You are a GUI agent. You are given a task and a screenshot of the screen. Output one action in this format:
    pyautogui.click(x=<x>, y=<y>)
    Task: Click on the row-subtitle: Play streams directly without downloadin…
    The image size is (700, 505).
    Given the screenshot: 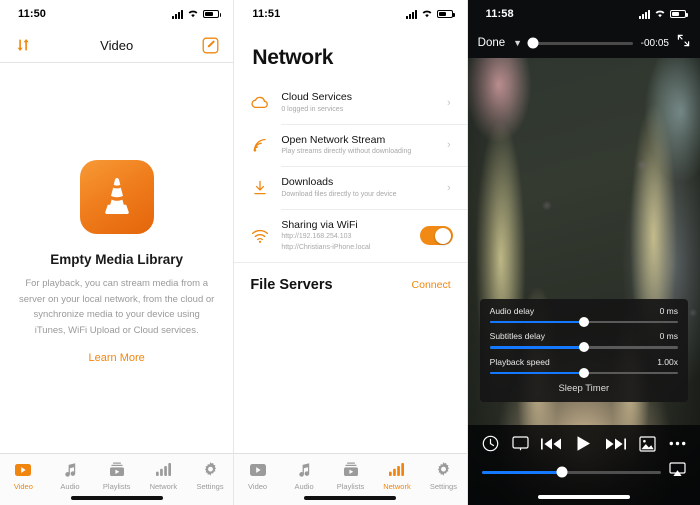 What is the action you would take?
    pyautogui.click(x=346, y=152)
    